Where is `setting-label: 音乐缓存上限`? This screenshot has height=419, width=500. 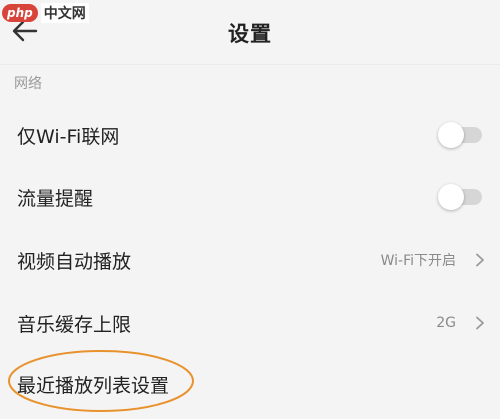
setting-label: 音乐缓存上限 is located at coordinates (74, 324).